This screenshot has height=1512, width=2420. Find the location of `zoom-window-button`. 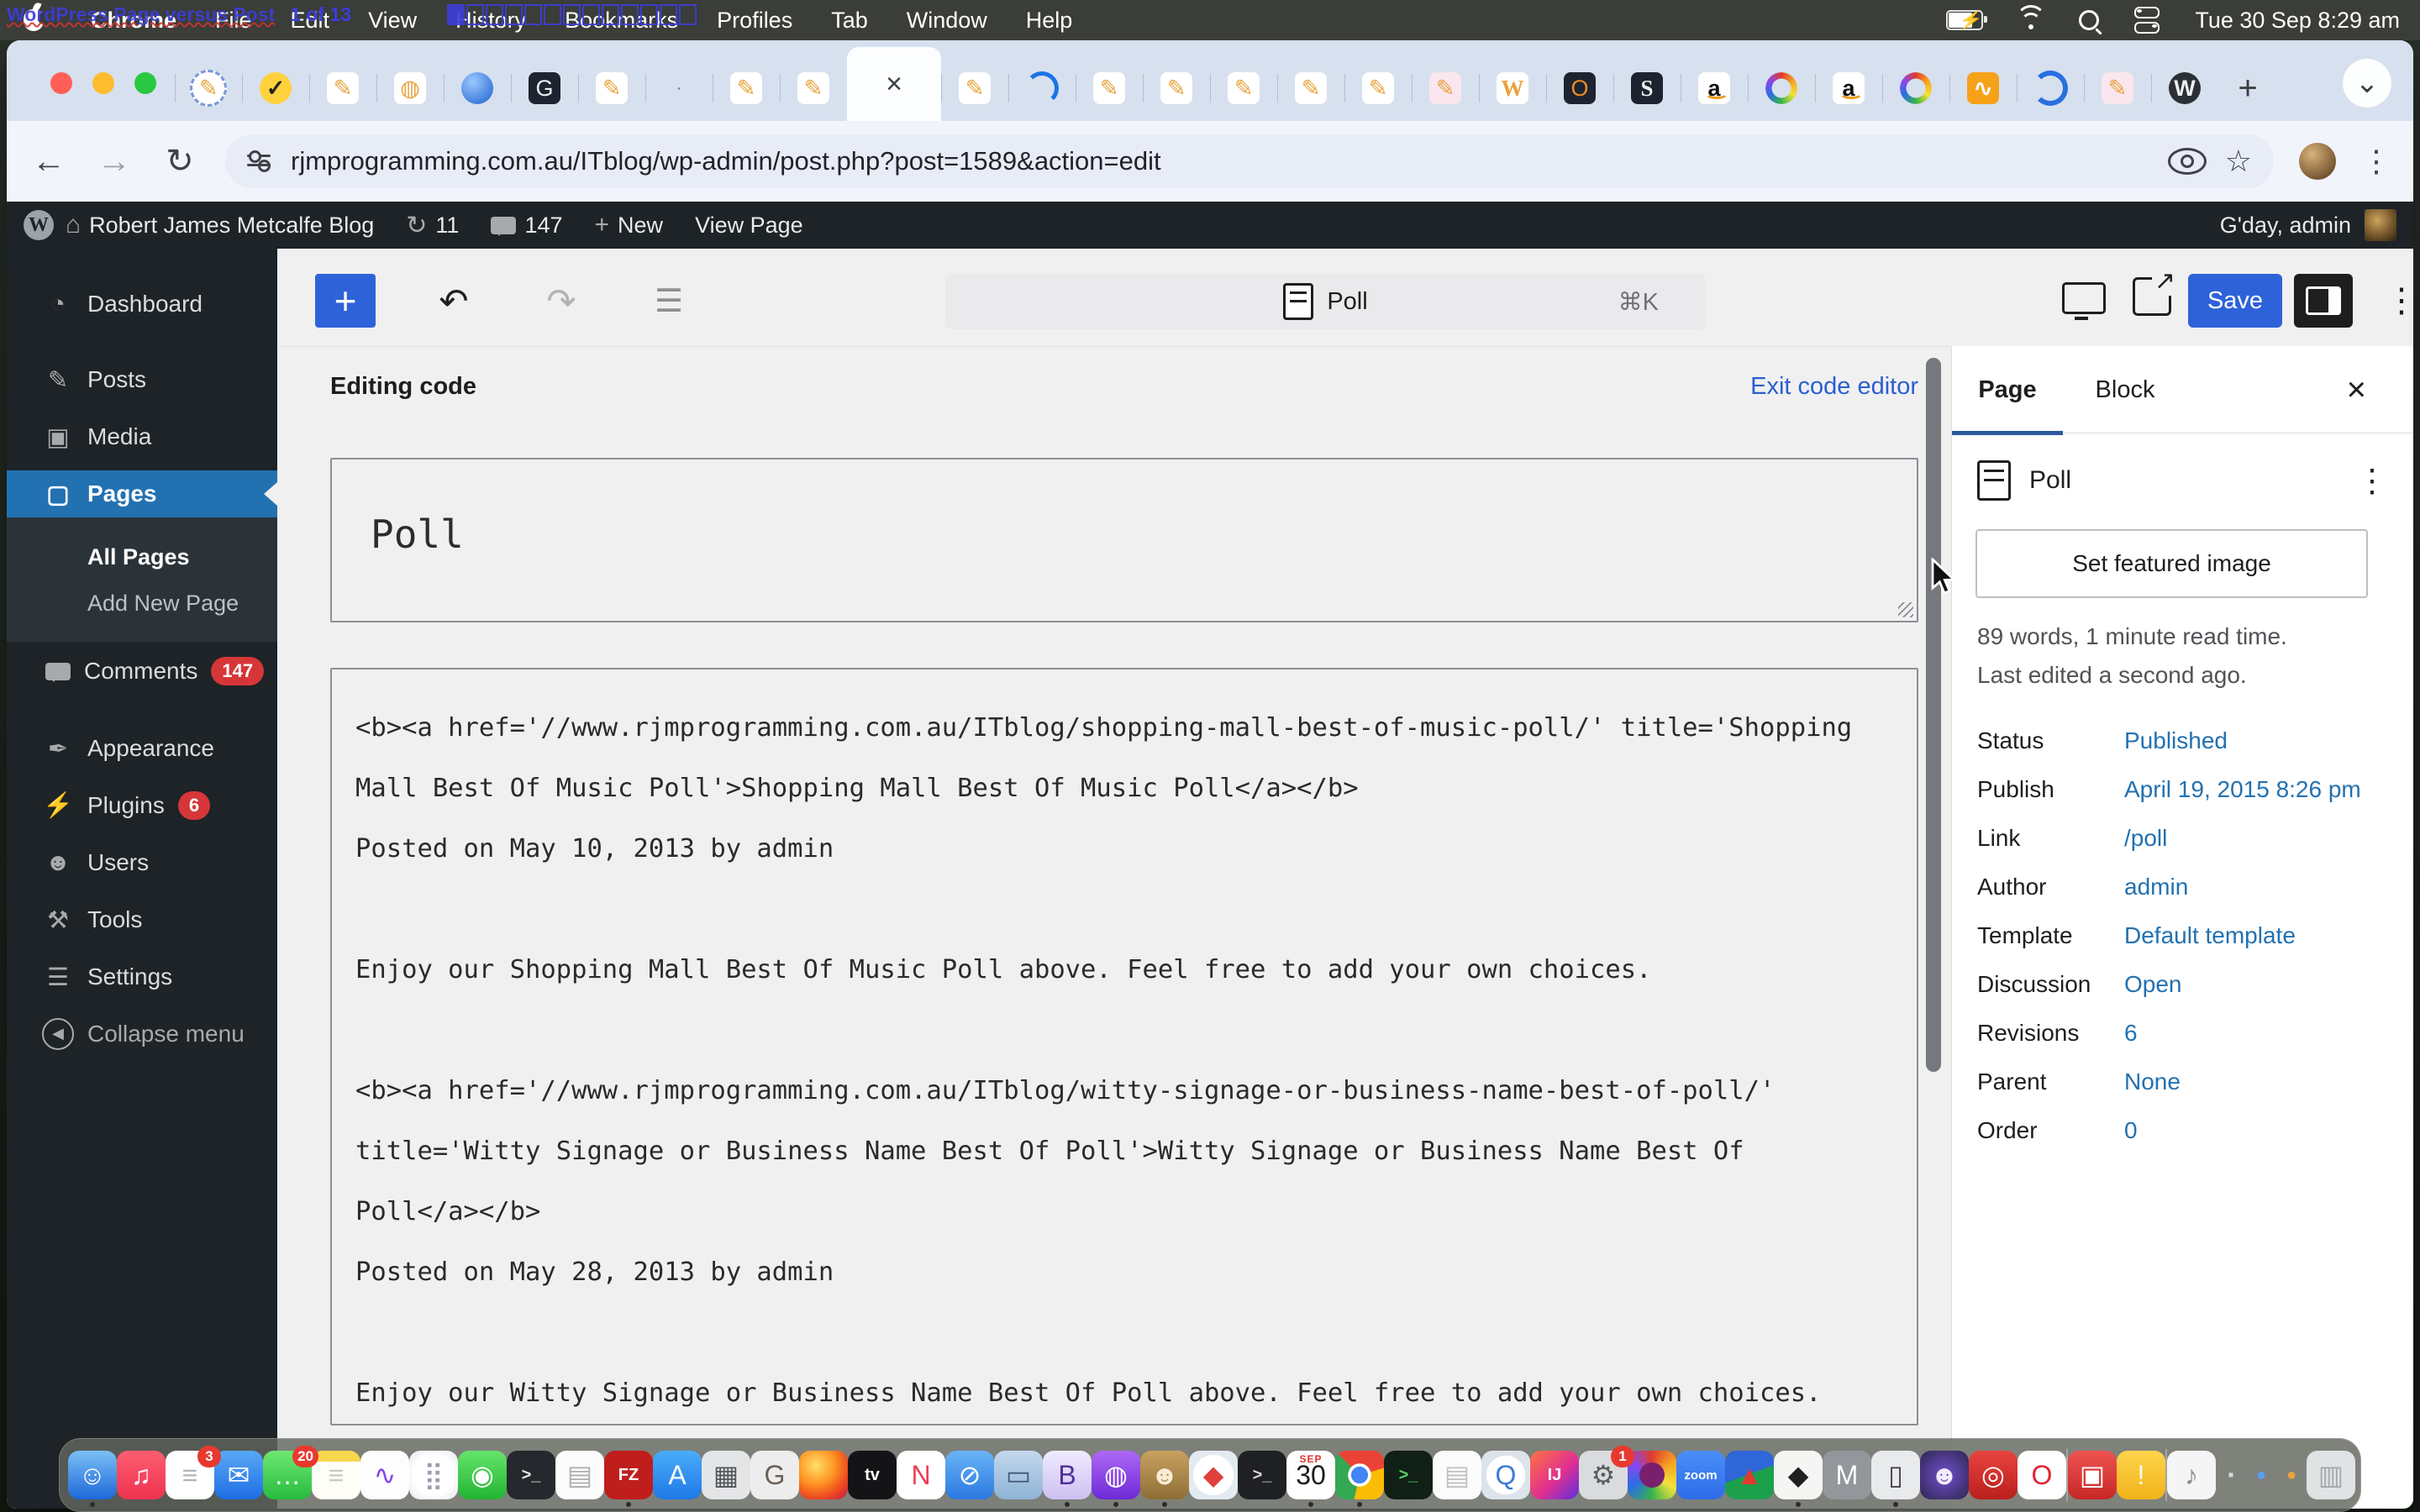

zoom-window-button is located at coordinates (145, 83).